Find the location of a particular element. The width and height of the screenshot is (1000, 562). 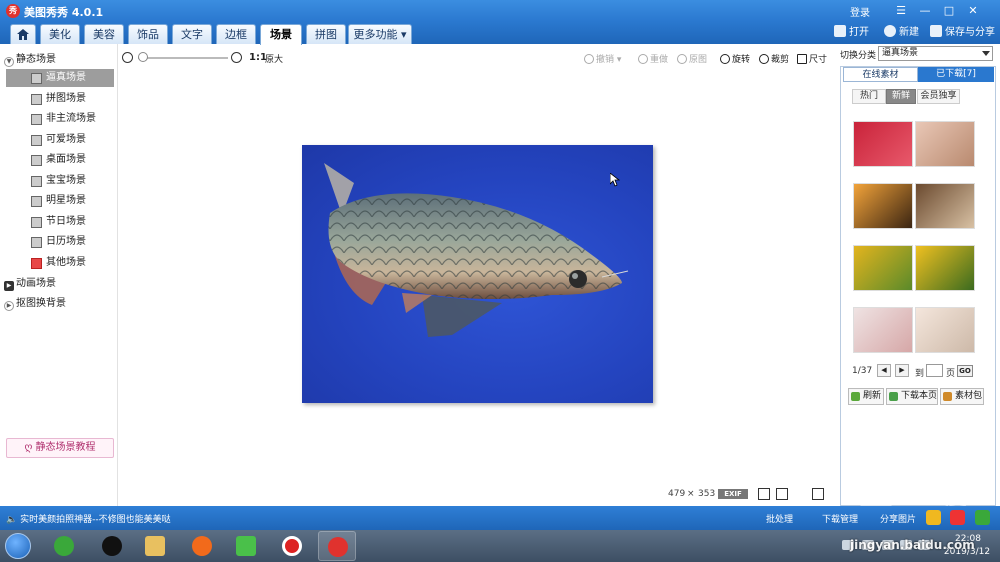

start-button is located at coordinates (18, 546).